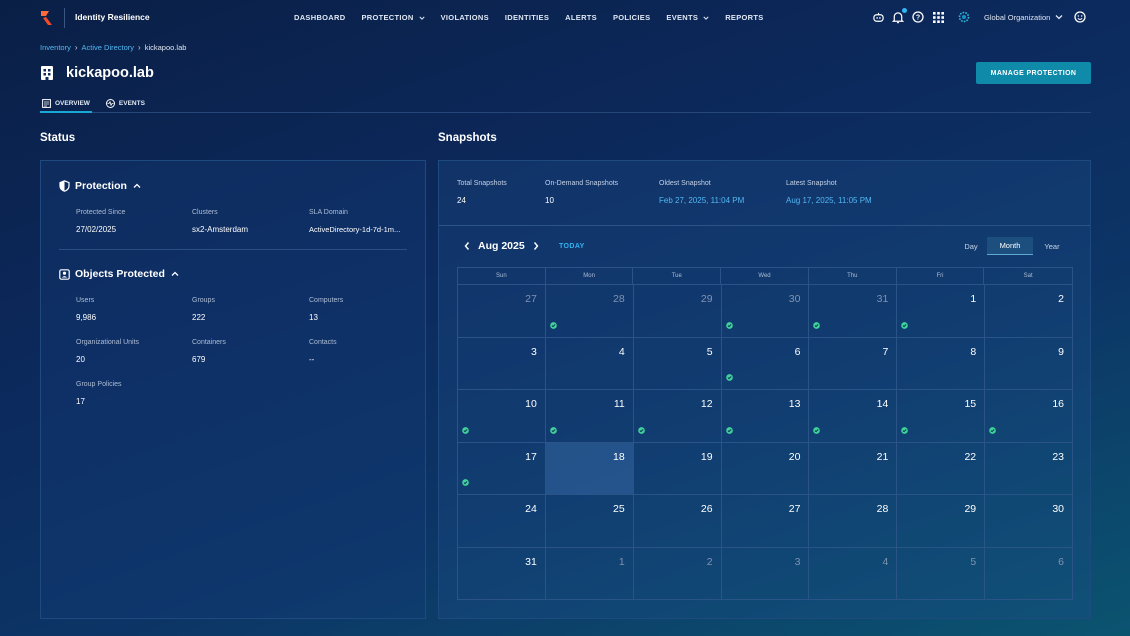  Describe the element at coordinates (631, 17) in the screenshot. I see `nav-policies: POLICIES` at that location.